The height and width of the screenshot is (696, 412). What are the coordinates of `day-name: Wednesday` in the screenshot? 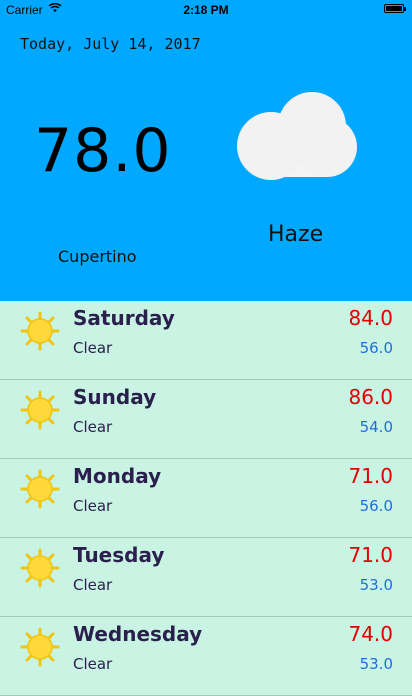 It's located at (138, 634).